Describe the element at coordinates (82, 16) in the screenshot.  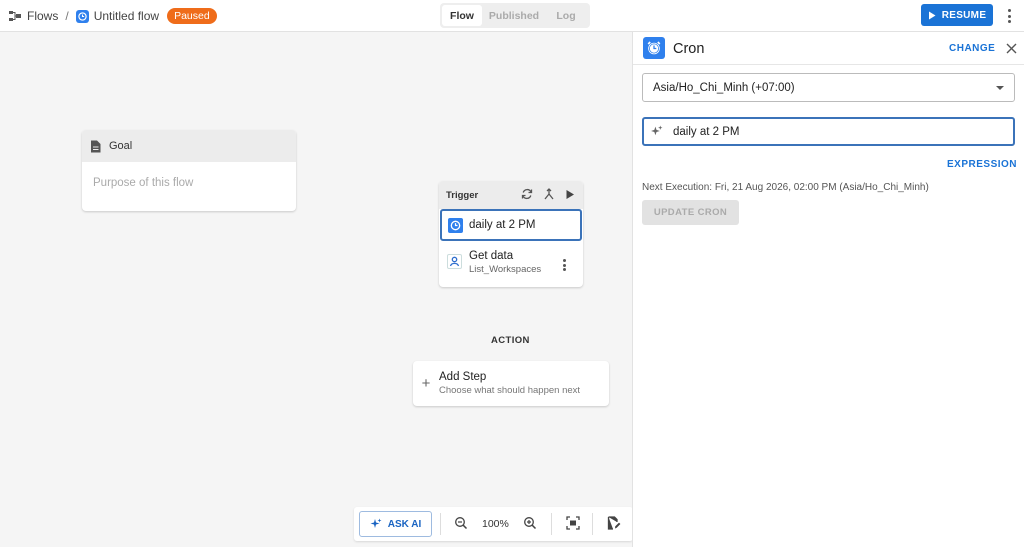
I see `flow-clock-icon` at that location.